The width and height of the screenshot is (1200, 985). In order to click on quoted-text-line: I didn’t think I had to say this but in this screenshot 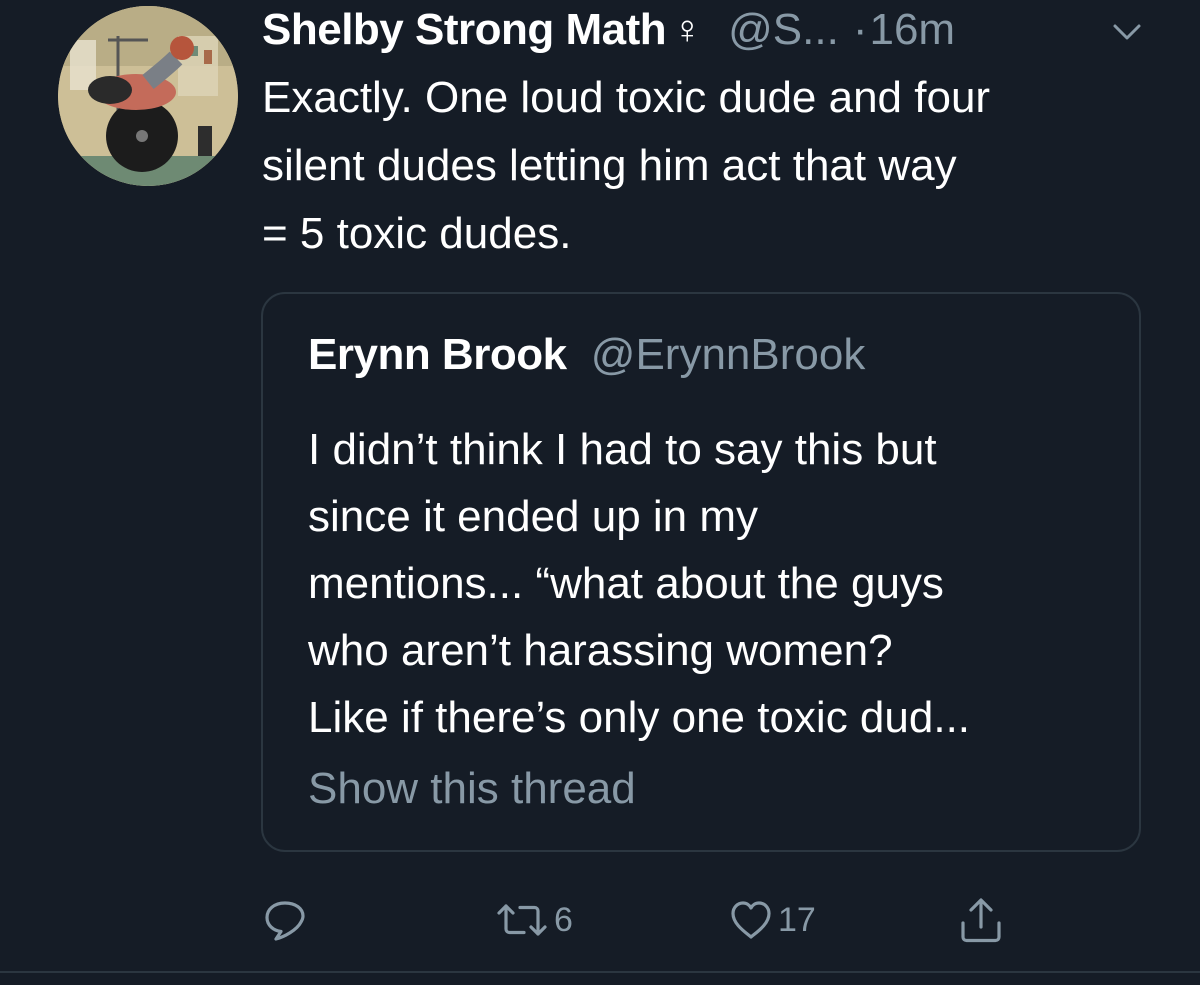, I will do `click(622, 449)`.